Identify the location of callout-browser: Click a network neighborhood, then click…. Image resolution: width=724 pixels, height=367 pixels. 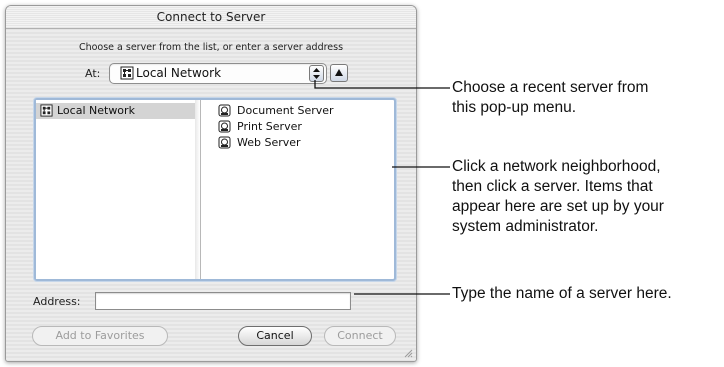
(558, 197).